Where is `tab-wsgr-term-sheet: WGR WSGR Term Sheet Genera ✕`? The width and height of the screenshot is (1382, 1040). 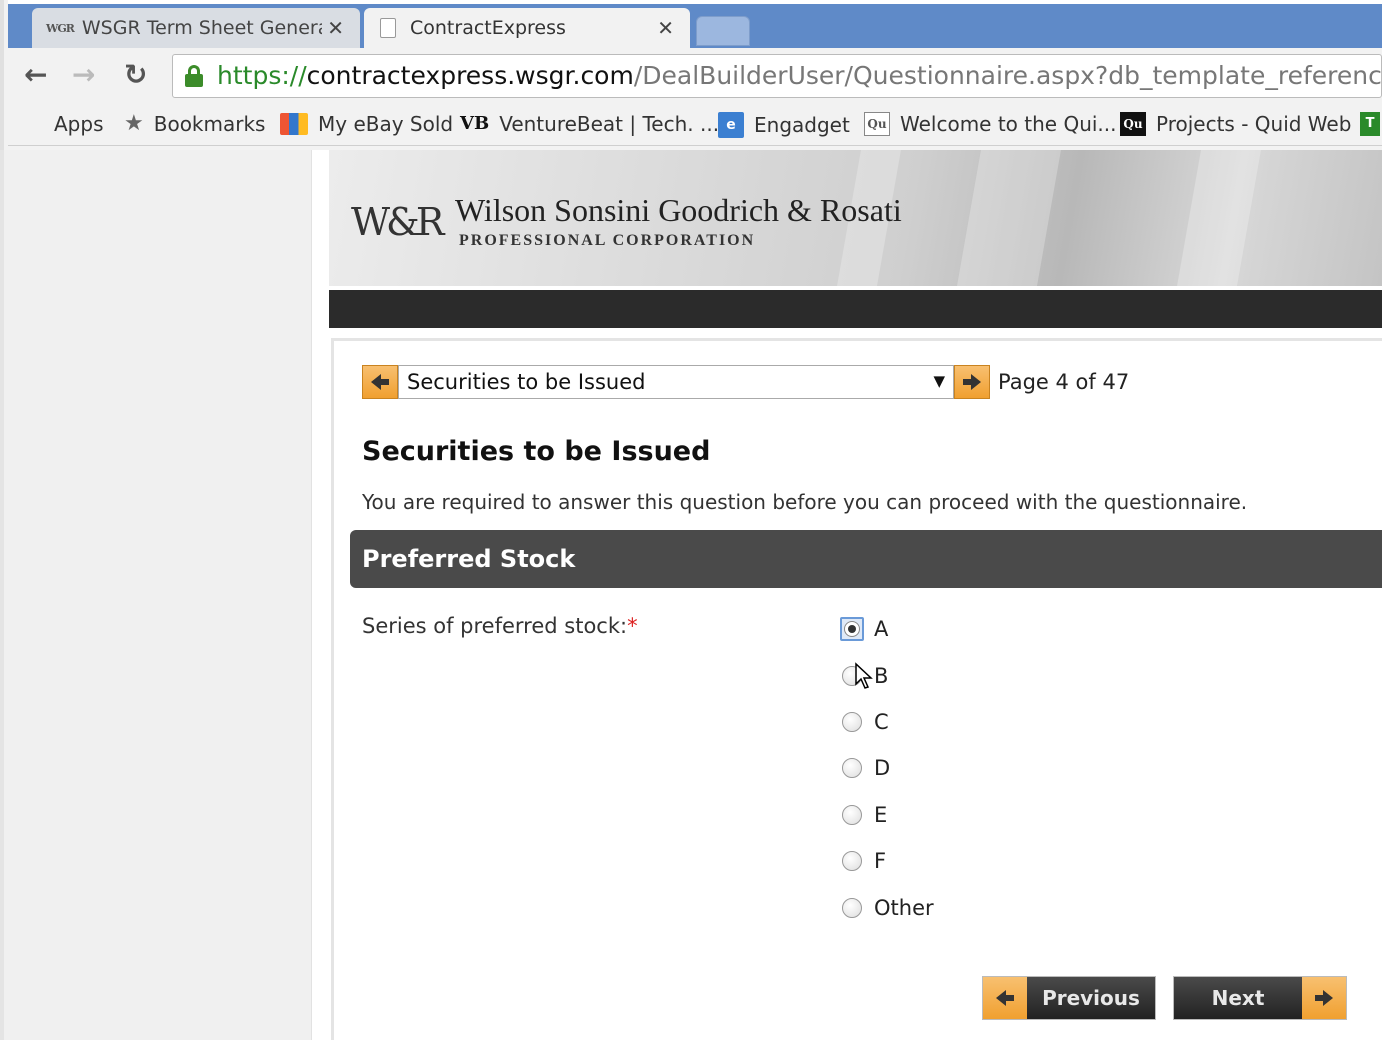
tab-wsgr-term-sheet: WGR WSGR Term Sheet Genera ✕ is located at coordinates (196, 28).